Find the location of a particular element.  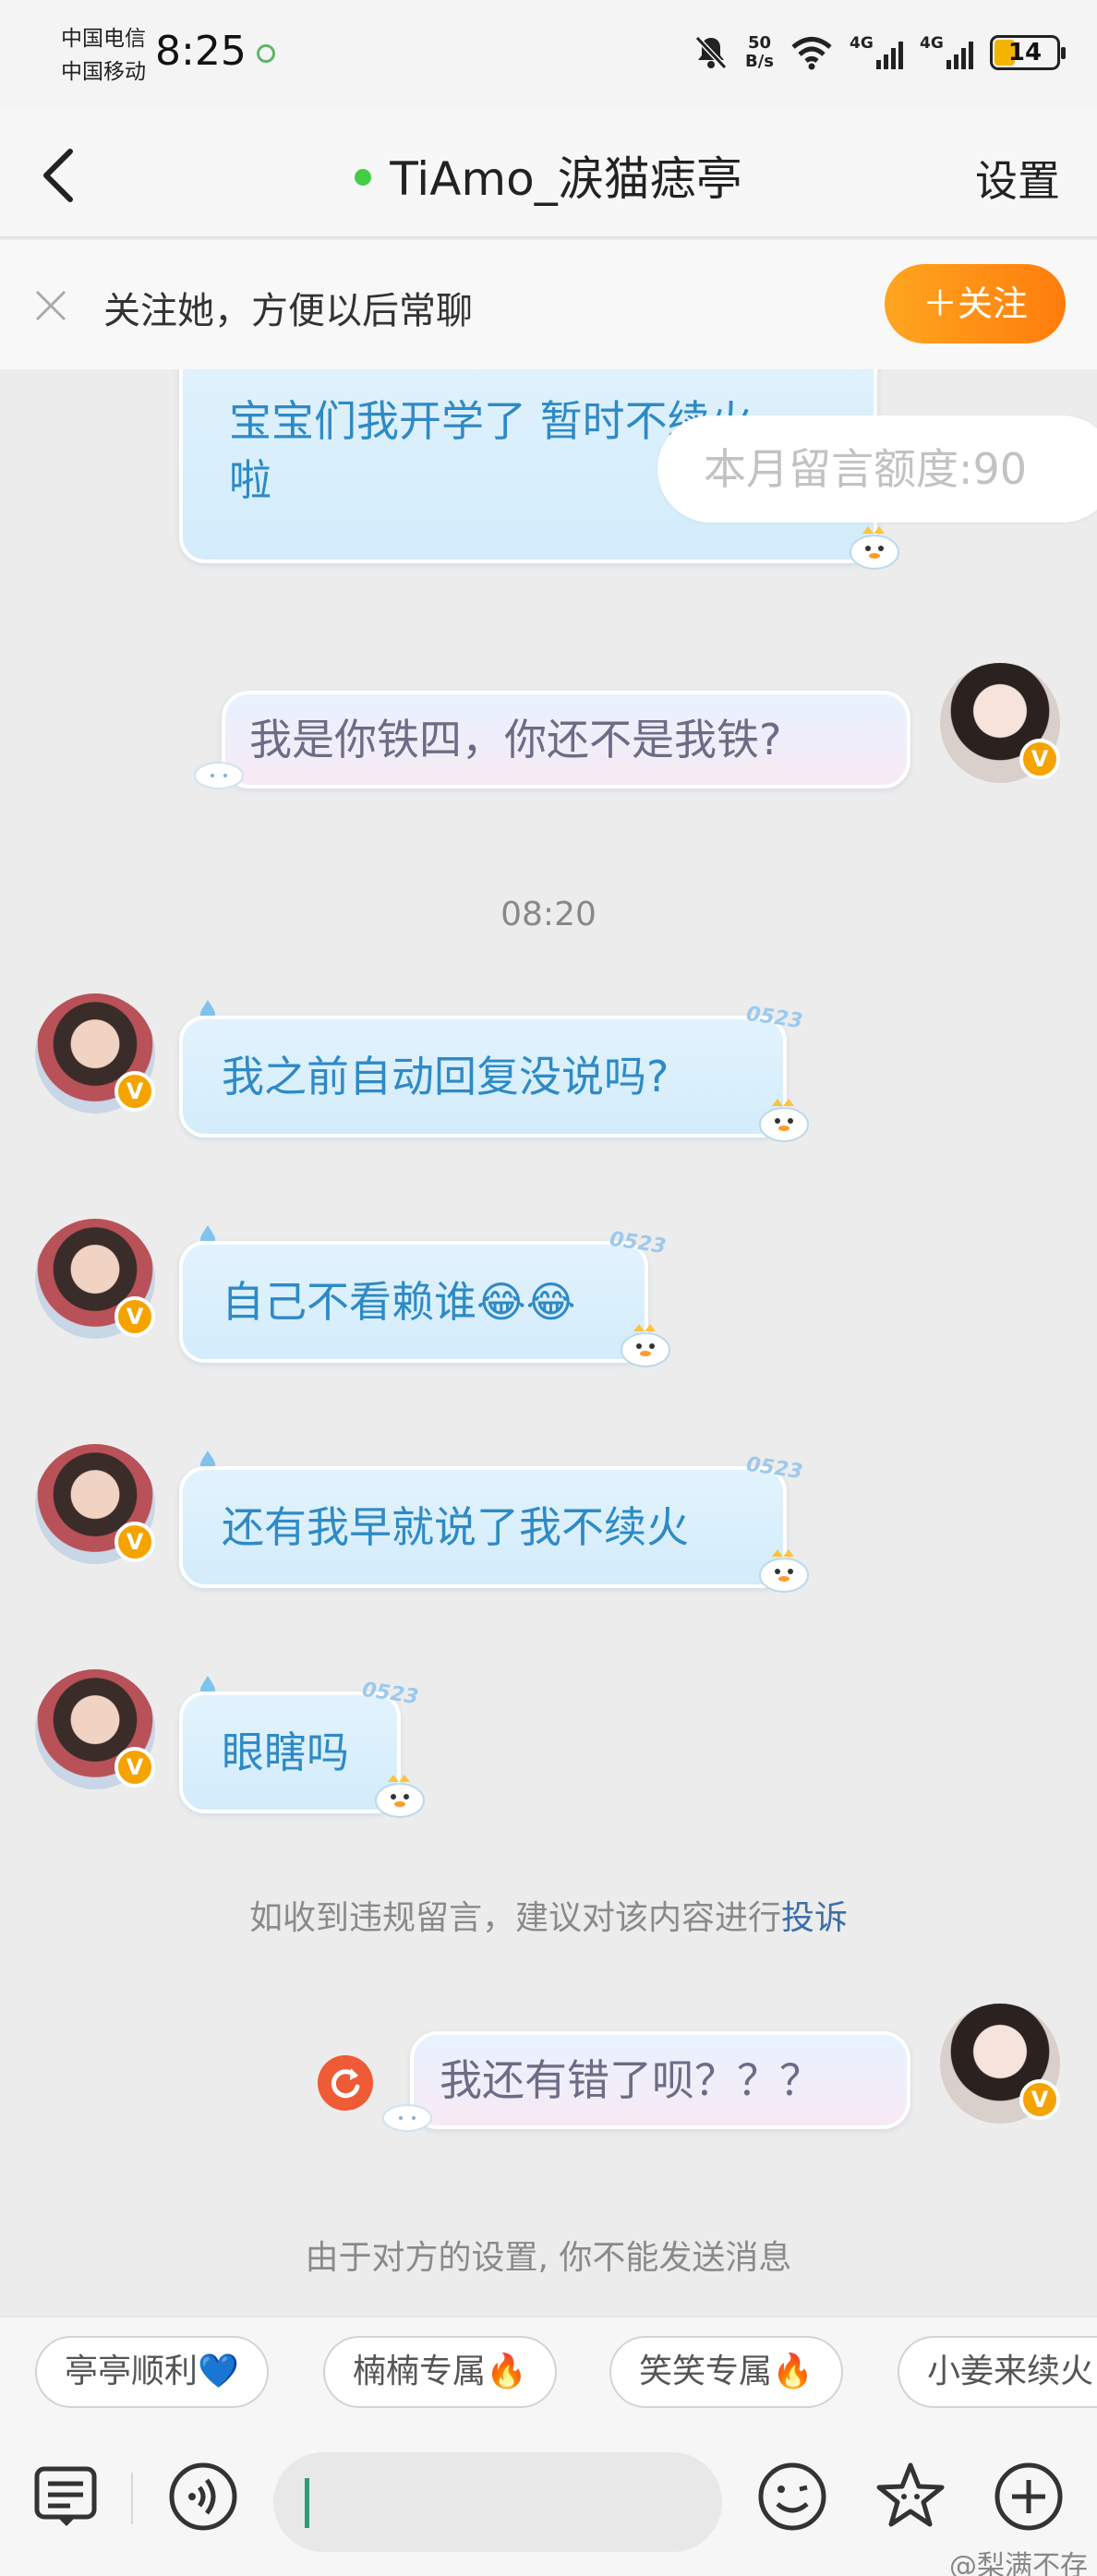

close-icon is located at coordinates (51, 305).